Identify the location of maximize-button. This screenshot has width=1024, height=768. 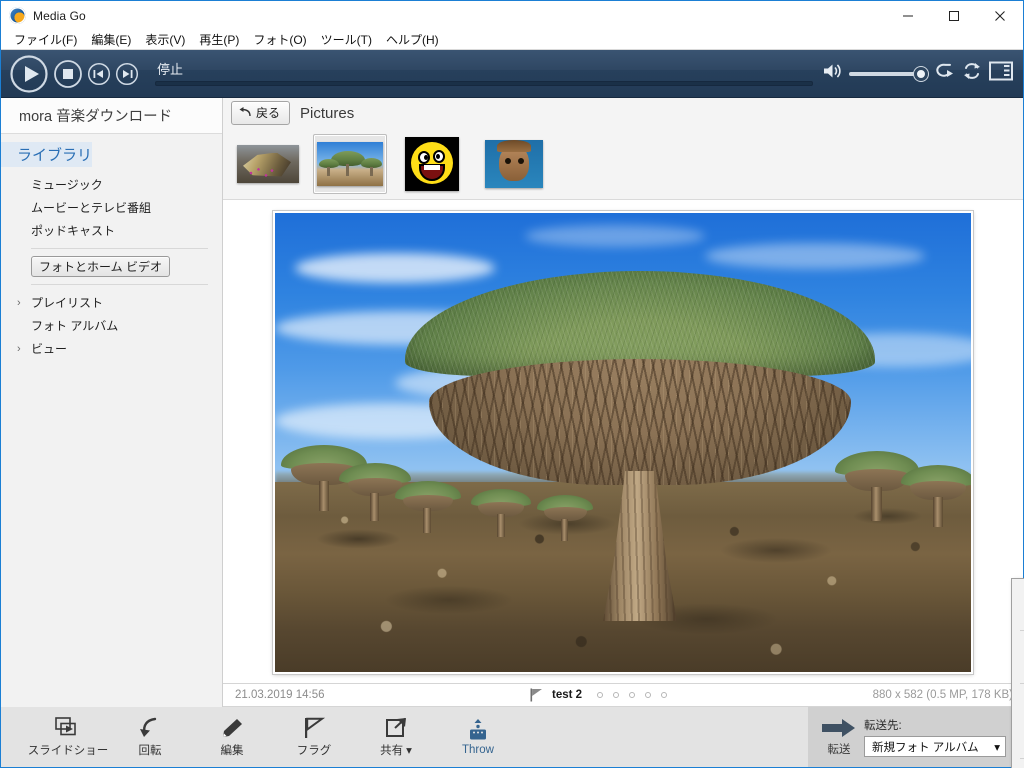
(954, 15).